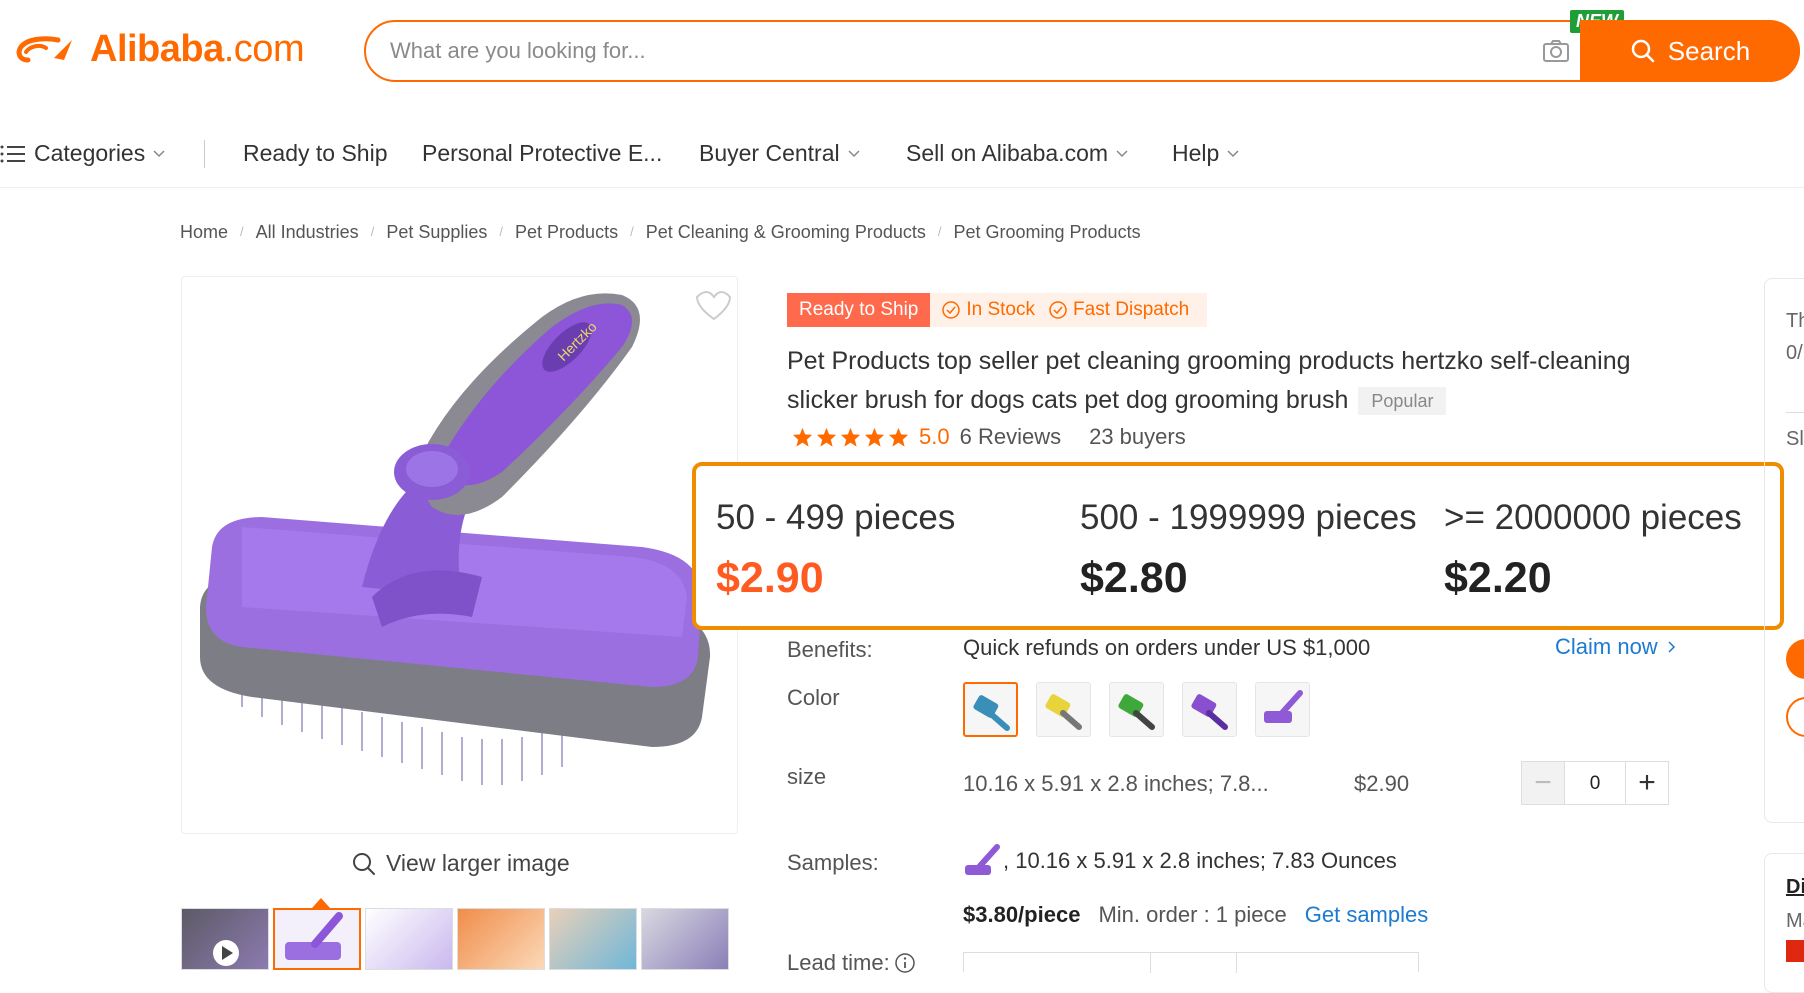  I want to click on breadcrumb-pet-products: Pet Products, so click(566, 232).